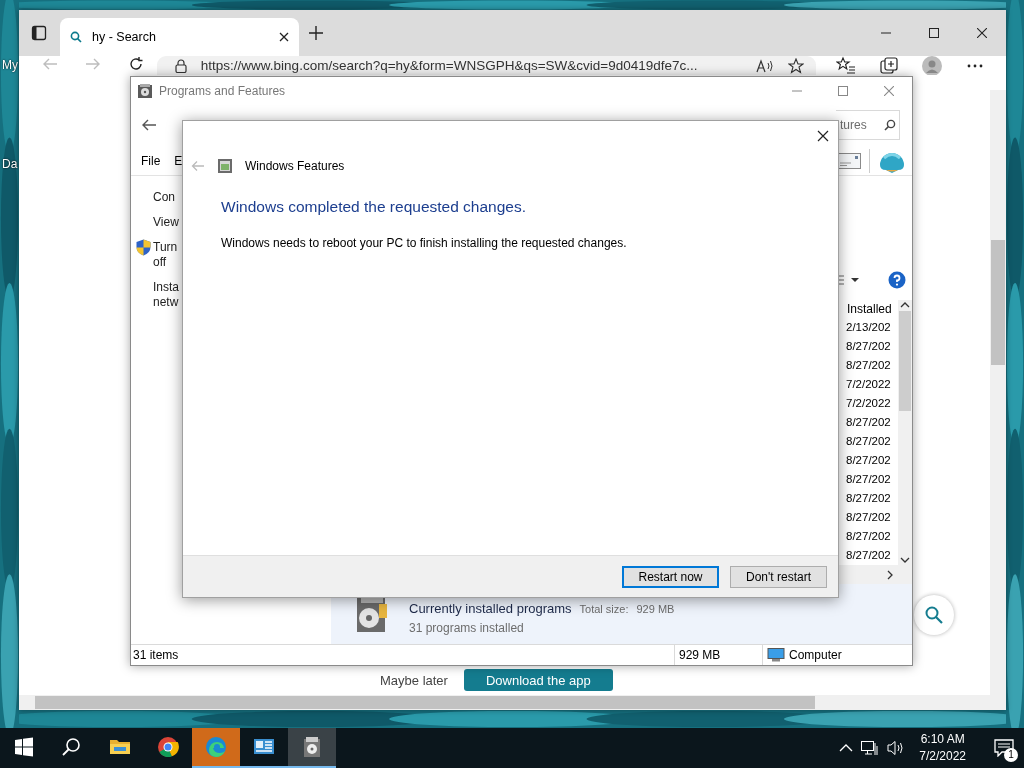 This screenshot has width=1024, height=768. Describe the element at coordinates (168, 223) in the screenshot. I see `sidebar-link: View` at that location.